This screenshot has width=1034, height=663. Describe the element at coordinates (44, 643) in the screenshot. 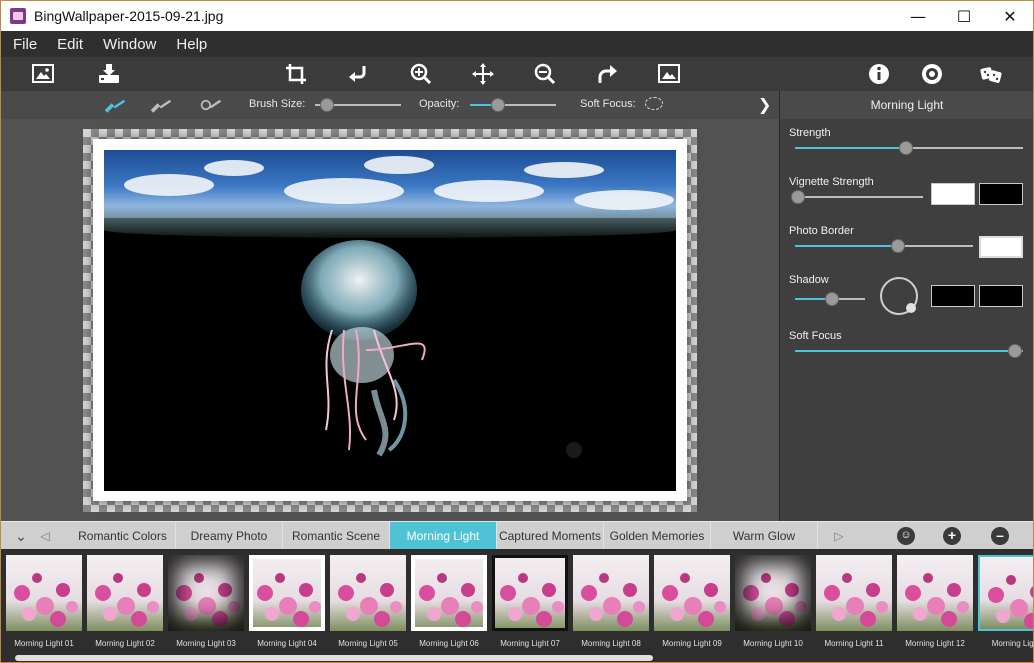

I see `preset-thumbnail-label: Morning Light 01` at that location.